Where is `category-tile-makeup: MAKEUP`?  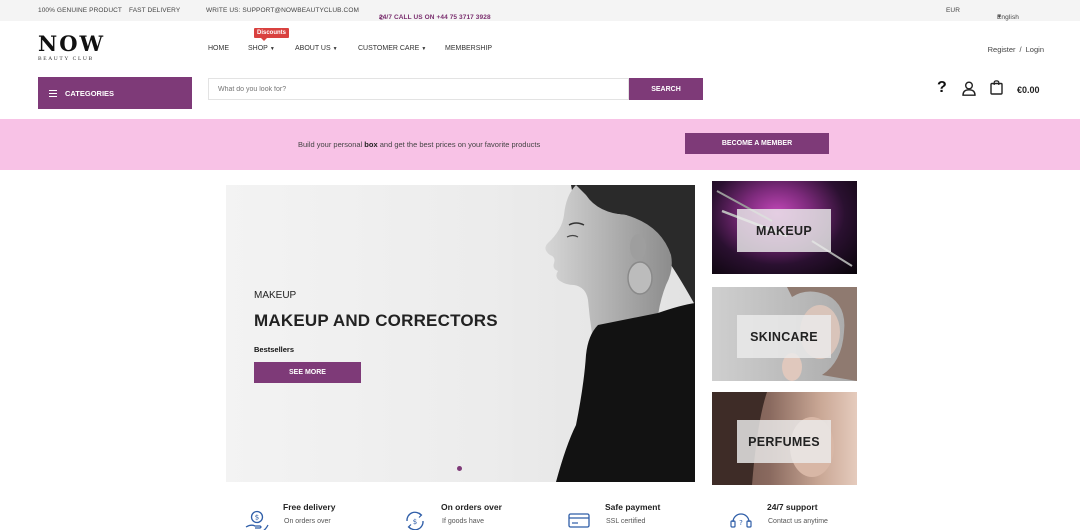 category-tile-makeup: MAKEUP is located at coordinates (784, 227).